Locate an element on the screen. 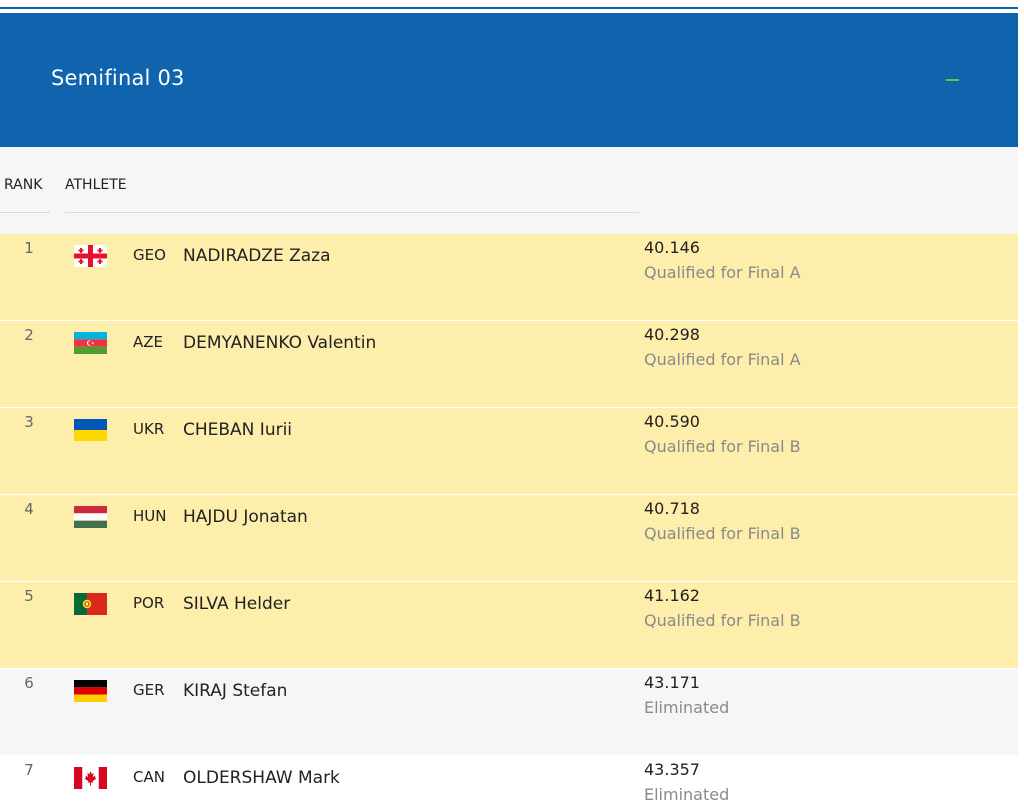 The image size is (1024, 805). rank-value: 5 is located at coordinates (29, 596).